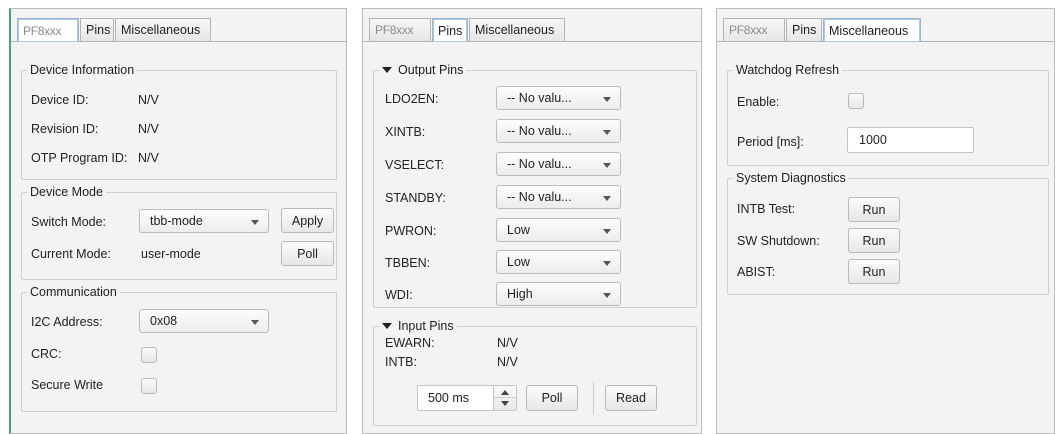 The image size is (1064, 434). What do you see at coordinates (67, 322) in the screenshot?
I see `i2c-address-label: I2C Address:` at bounding box center [67, 322].